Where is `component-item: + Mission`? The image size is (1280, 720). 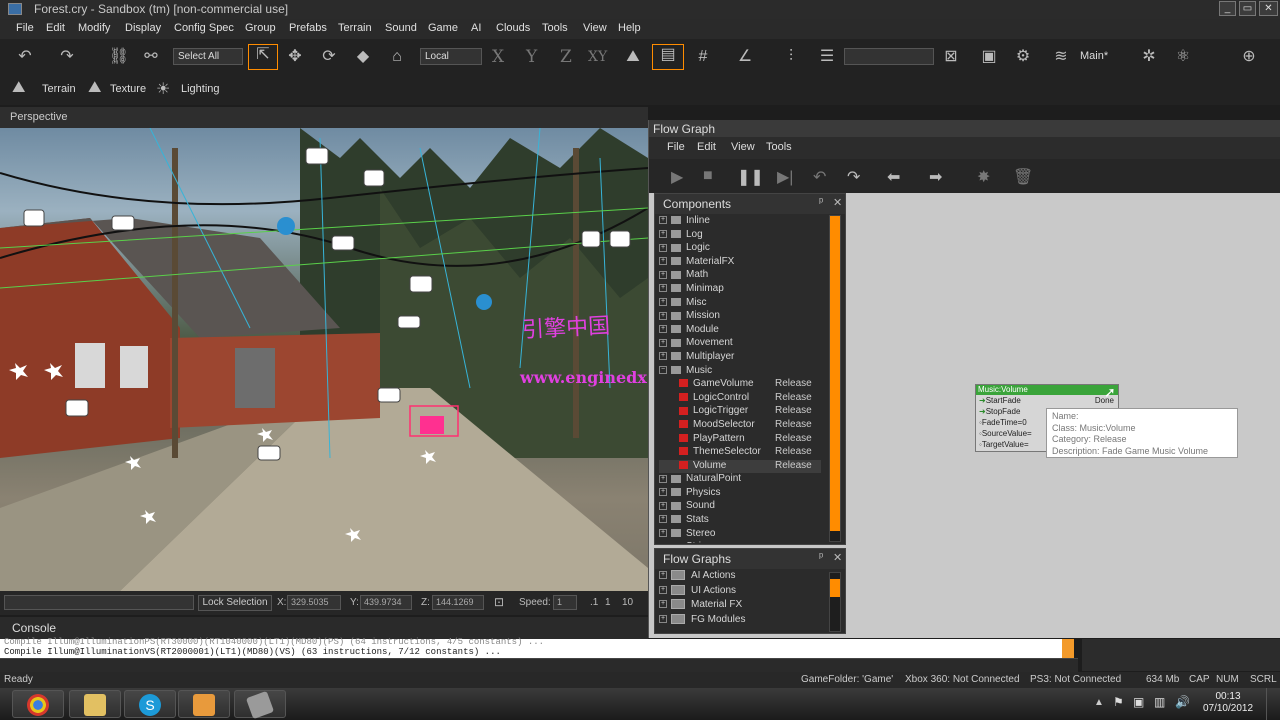
component-item: + Mission is located at coordinates (740, 317).